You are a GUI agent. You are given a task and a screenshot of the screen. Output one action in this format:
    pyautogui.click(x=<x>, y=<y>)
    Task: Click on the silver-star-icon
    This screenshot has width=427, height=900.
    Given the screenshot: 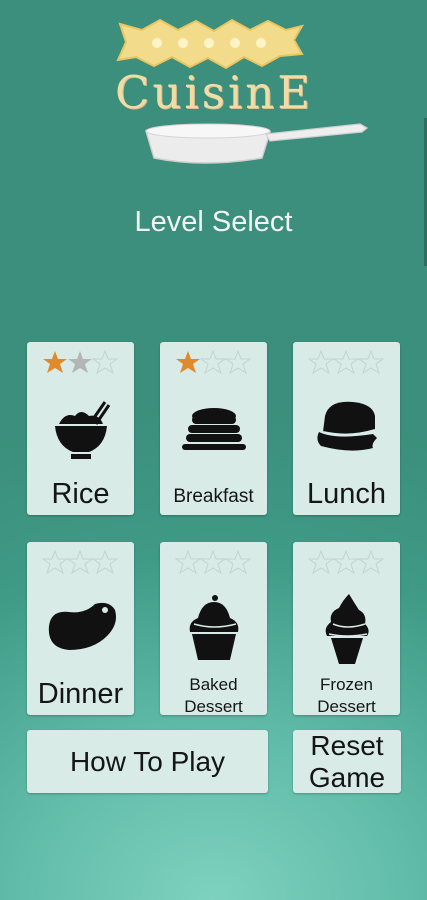 What is the action you would take?
    pyautogui.click(x=80, y=362)
    